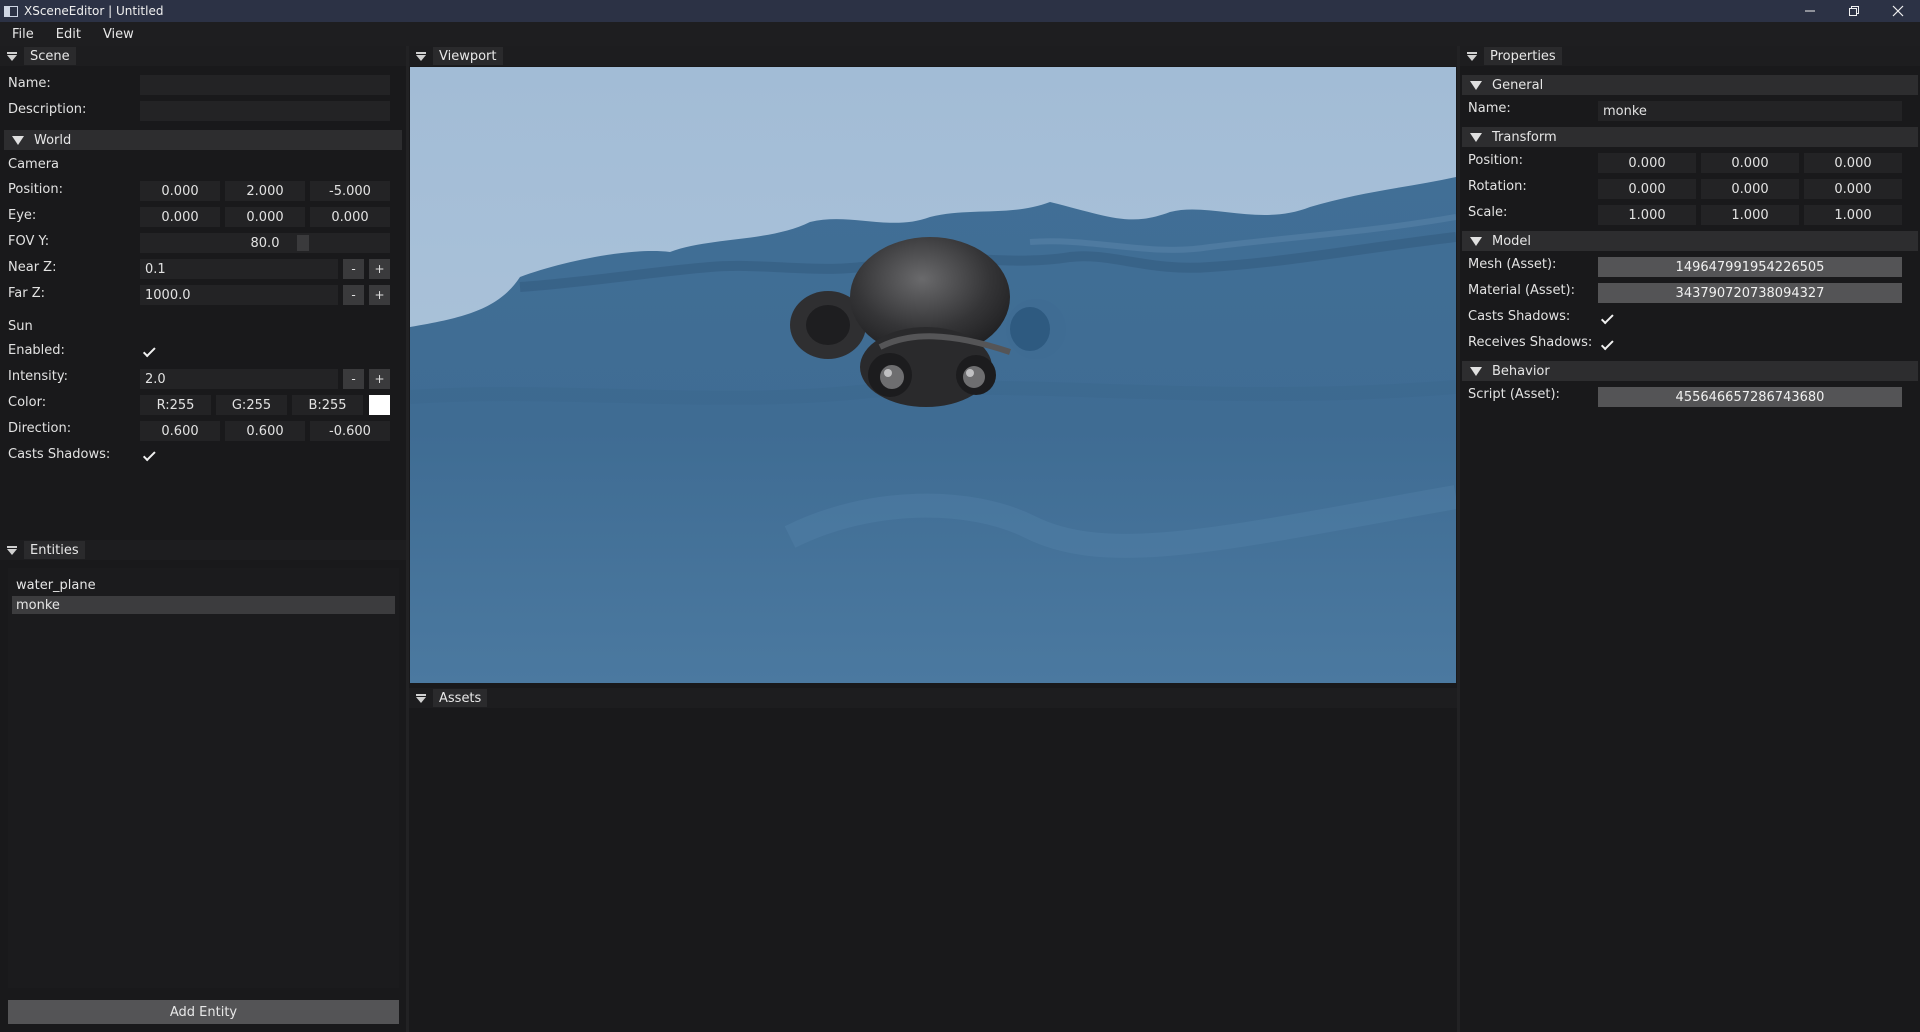 The height and width of the screenshot is (1032, 1920). What do you see at coordinates (468, 56) in the screenshot?
I see `tab-viewport: Viewport` at bounding box center [468, 56].